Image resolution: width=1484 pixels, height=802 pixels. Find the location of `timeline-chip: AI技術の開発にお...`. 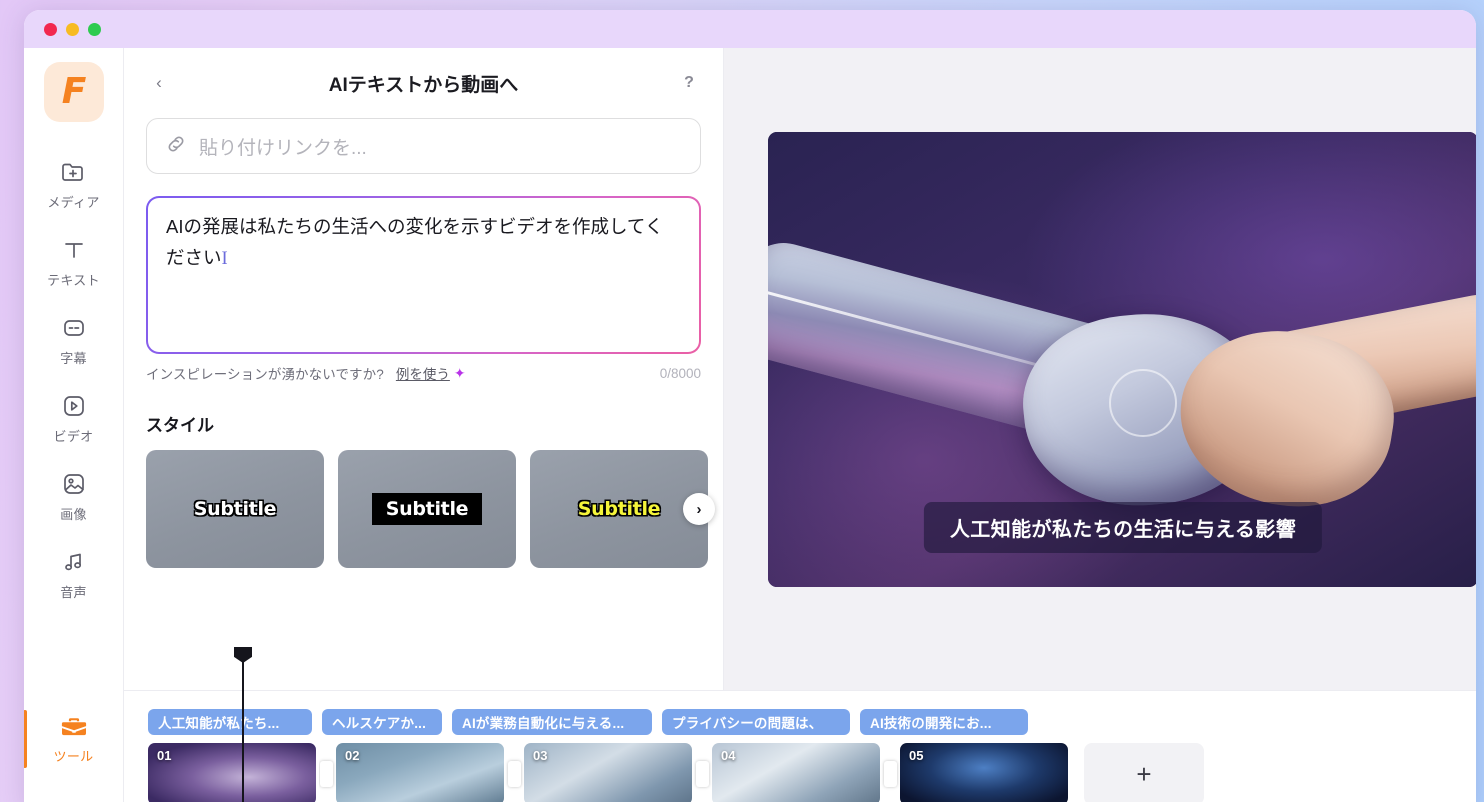

timeline-chip: AI技術の開発にお... is located at coordinates (944, 722).